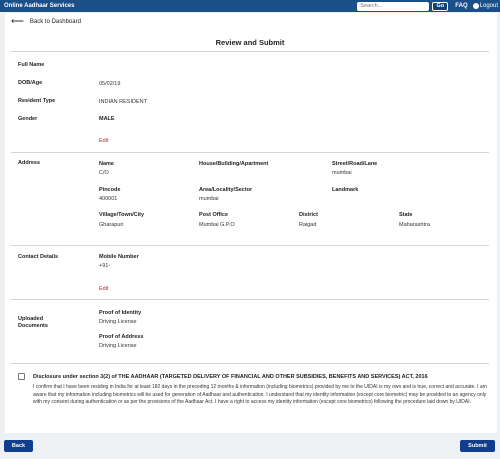  What do you see at coordinates (110, 190) in the screenshot?
I see `pincode-label: Pincode` at bounding box center [110, 190].